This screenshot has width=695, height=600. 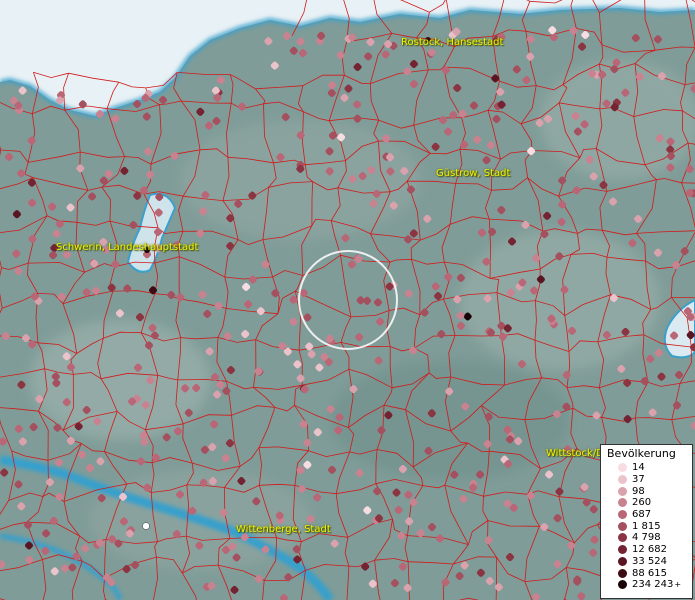 I want to click on legend-row: 88 615, so click(x=646, y=573).